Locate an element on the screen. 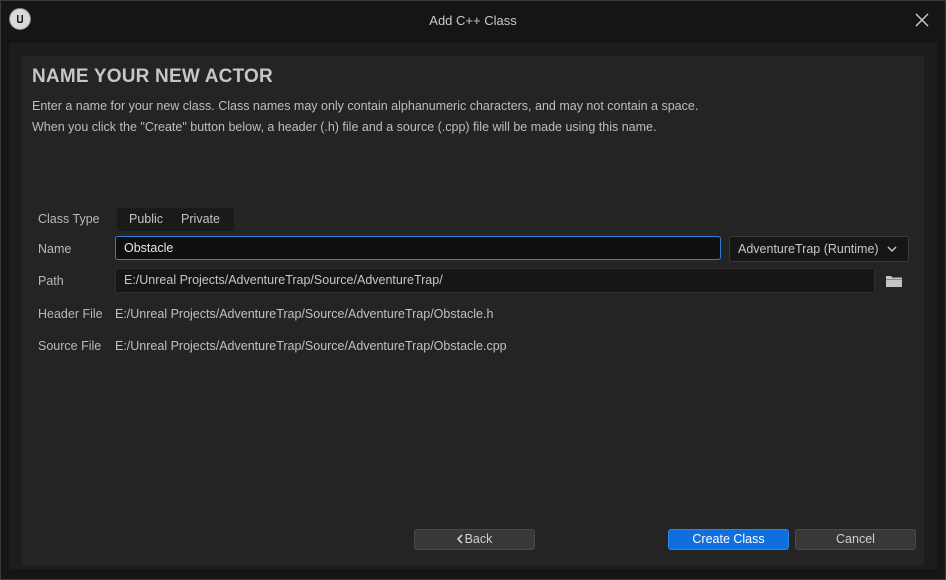 This screenshot has width=946, height=580. class-type-public-option: Public is located at coordinates (144, 219).